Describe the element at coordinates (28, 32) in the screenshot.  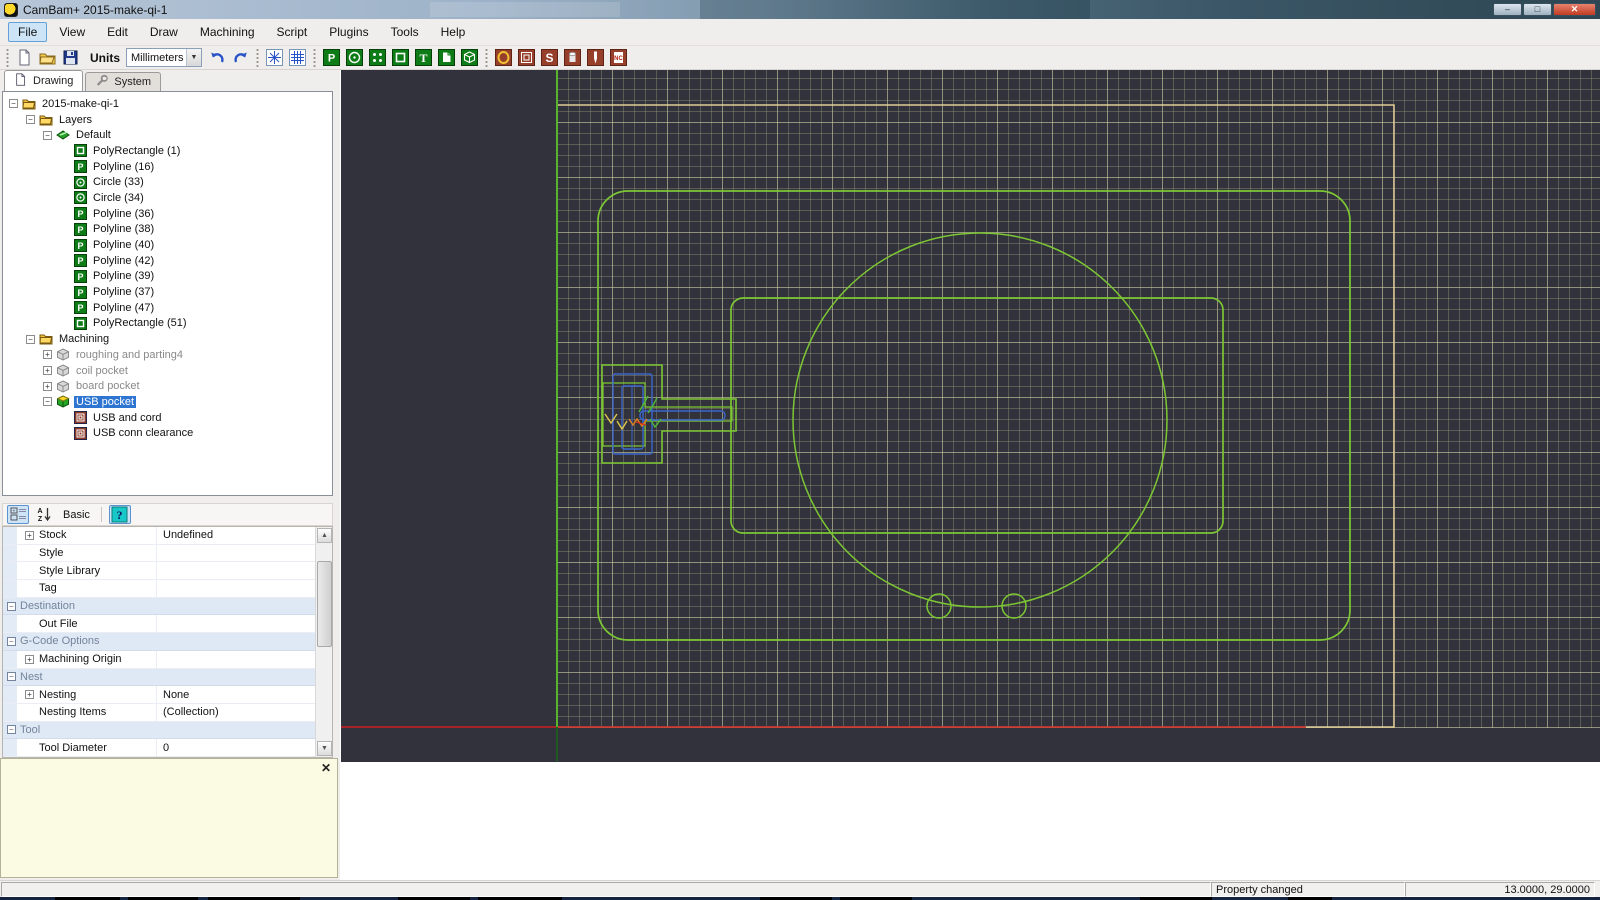
I see `menu-file: File` at that location.